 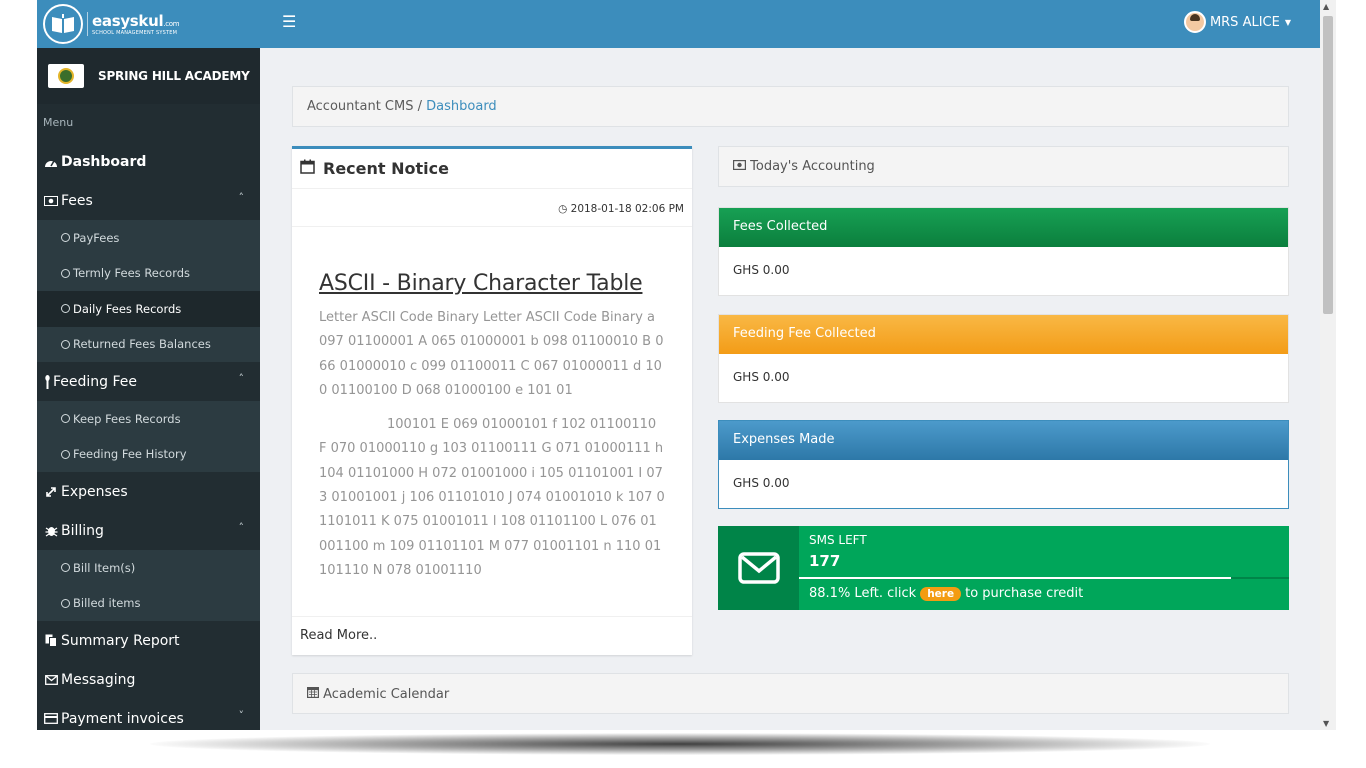 What do you see at coordinates (680, 744) in the screenshot?
I see `frame-shadow` at bounding box center [680, 744].